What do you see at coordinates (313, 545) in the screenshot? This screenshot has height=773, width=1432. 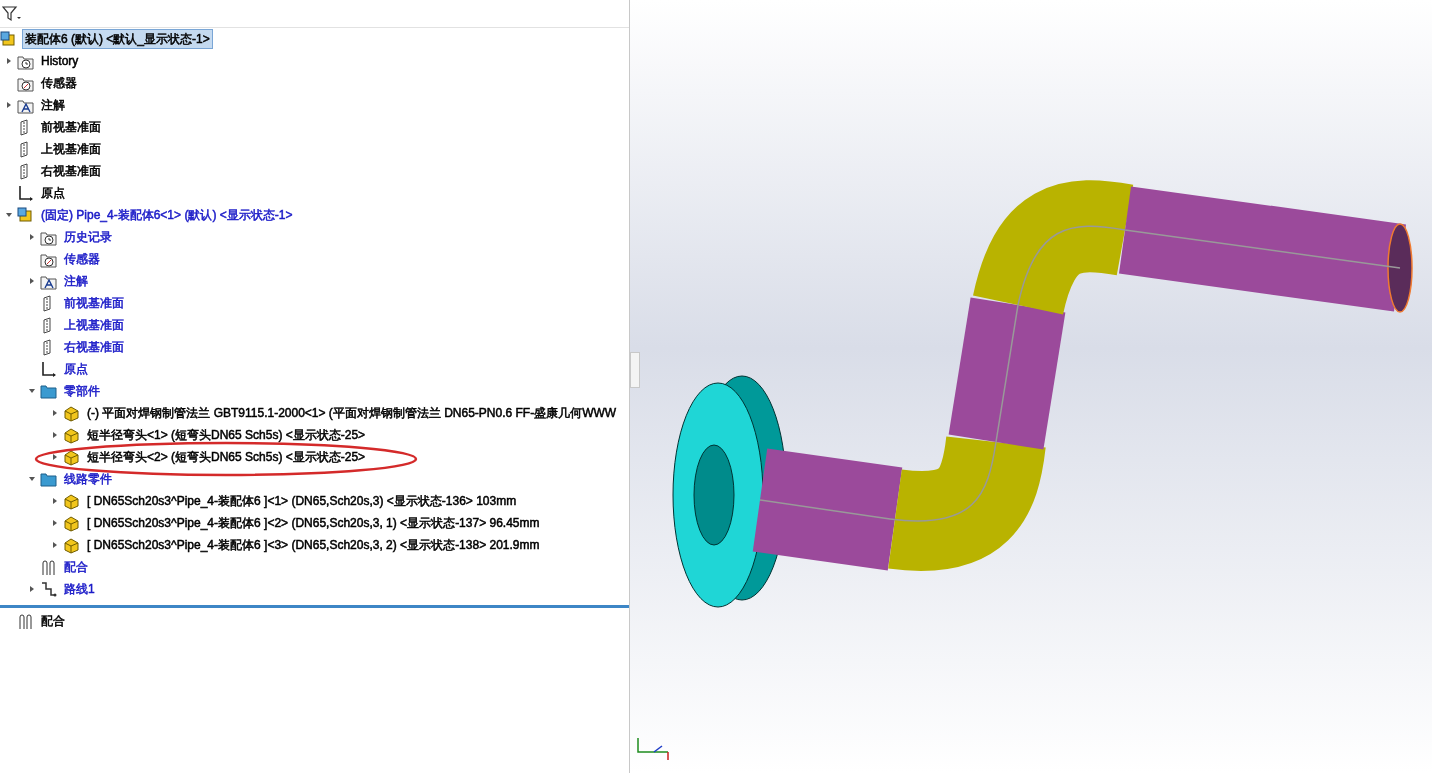 I see `tree-item: [ DN65Sch20s3^Pipe_4-装配体6 ]<3> (DN65,Sch20s,3, 2) <显示状态-138> 201.9mm` at bounding box center [313, 545].